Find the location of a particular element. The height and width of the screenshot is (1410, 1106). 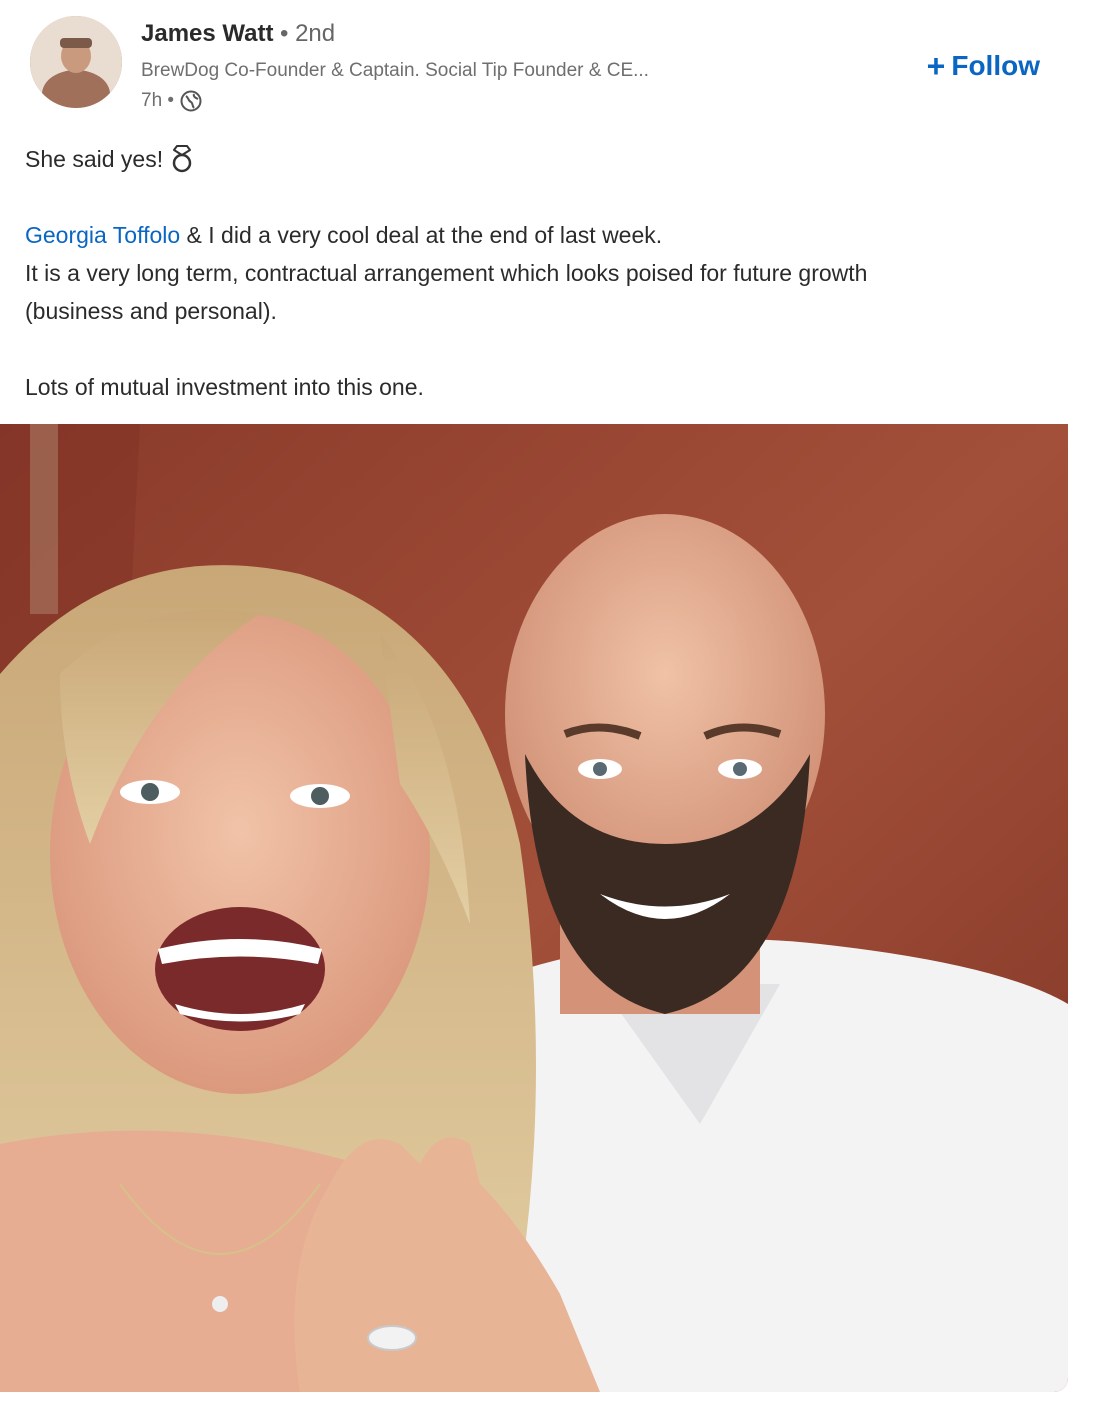

mention-link: Georgia Toffolo is located at coordinates (102, 235).